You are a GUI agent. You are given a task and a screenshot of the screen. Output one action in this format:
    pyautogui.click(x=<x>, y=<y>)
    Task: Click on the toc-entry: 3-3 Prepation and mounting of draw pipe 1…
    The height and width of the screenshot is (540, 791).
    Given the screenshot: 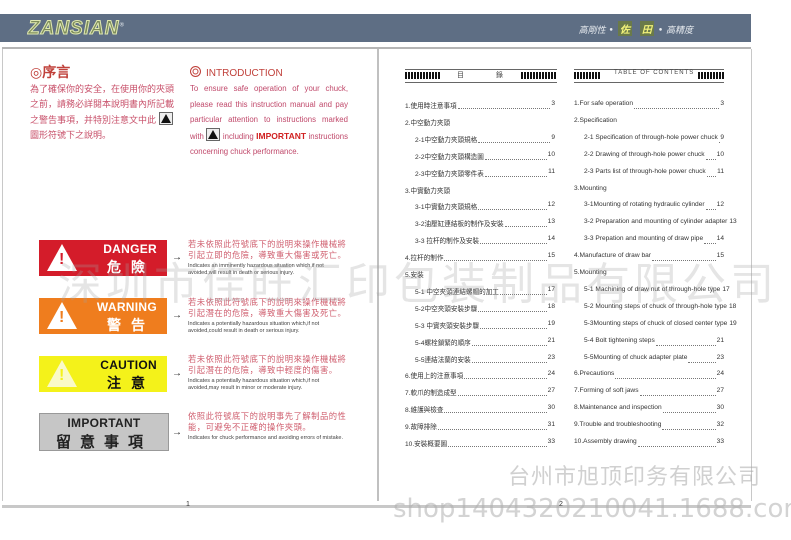 What is the action you would take?
    pyautogui.click(x=654, y=241)
    